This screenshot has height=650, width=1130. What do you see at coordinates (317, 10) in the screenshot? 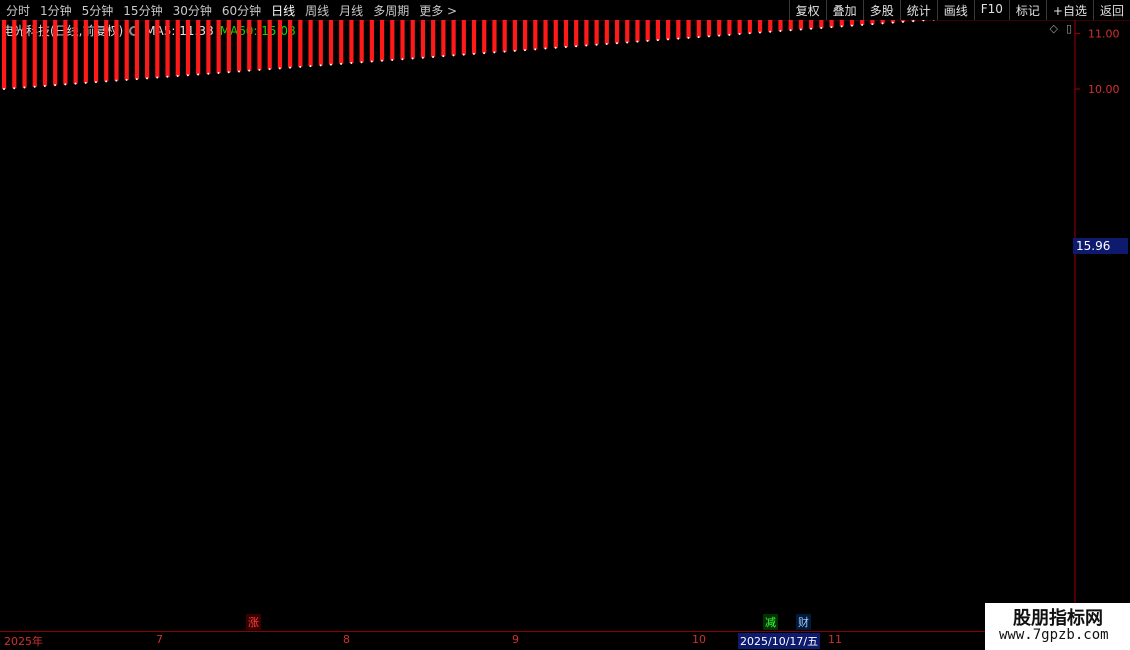
I see `period-tab-7: 周线` at bounding box center [317, 10].